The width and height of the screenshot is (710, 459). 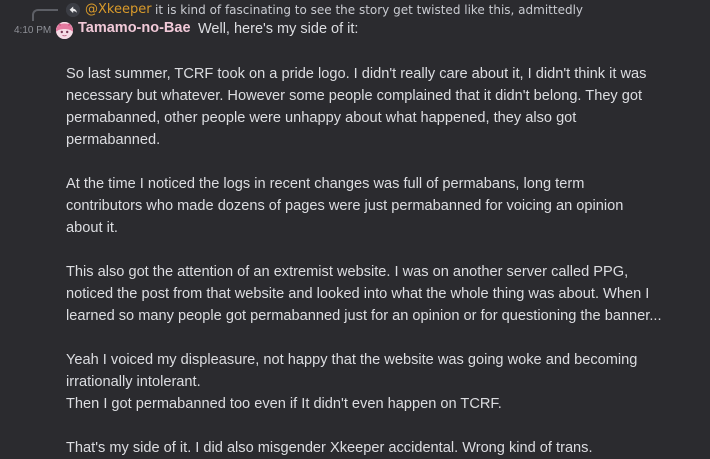 What do you see at coordinates (278, 29) in the screenshot?
I see `message-first-line: Well, here's my side of it:` at bounding box center [278, 29].